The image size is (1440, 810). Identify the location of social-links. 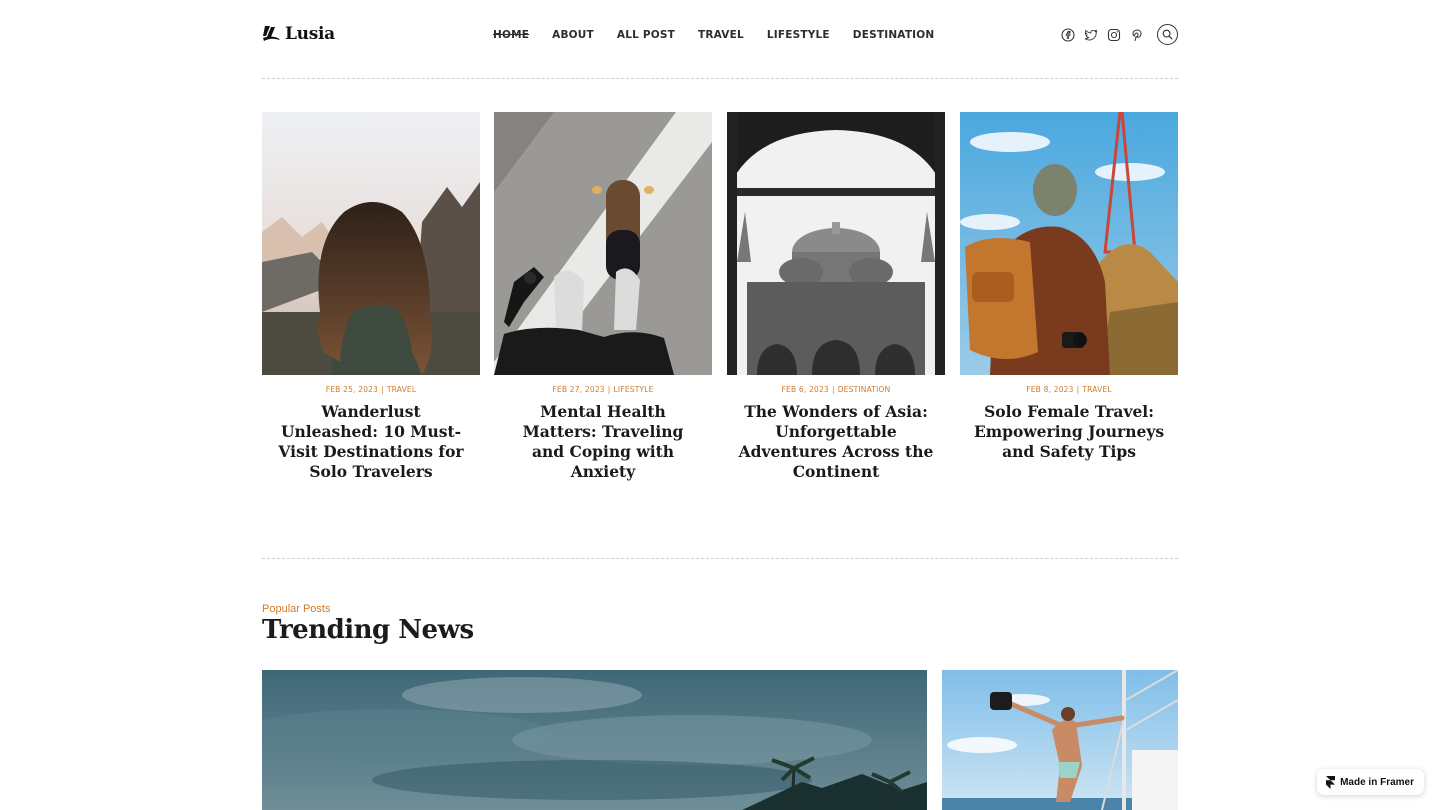
(1115, 34).